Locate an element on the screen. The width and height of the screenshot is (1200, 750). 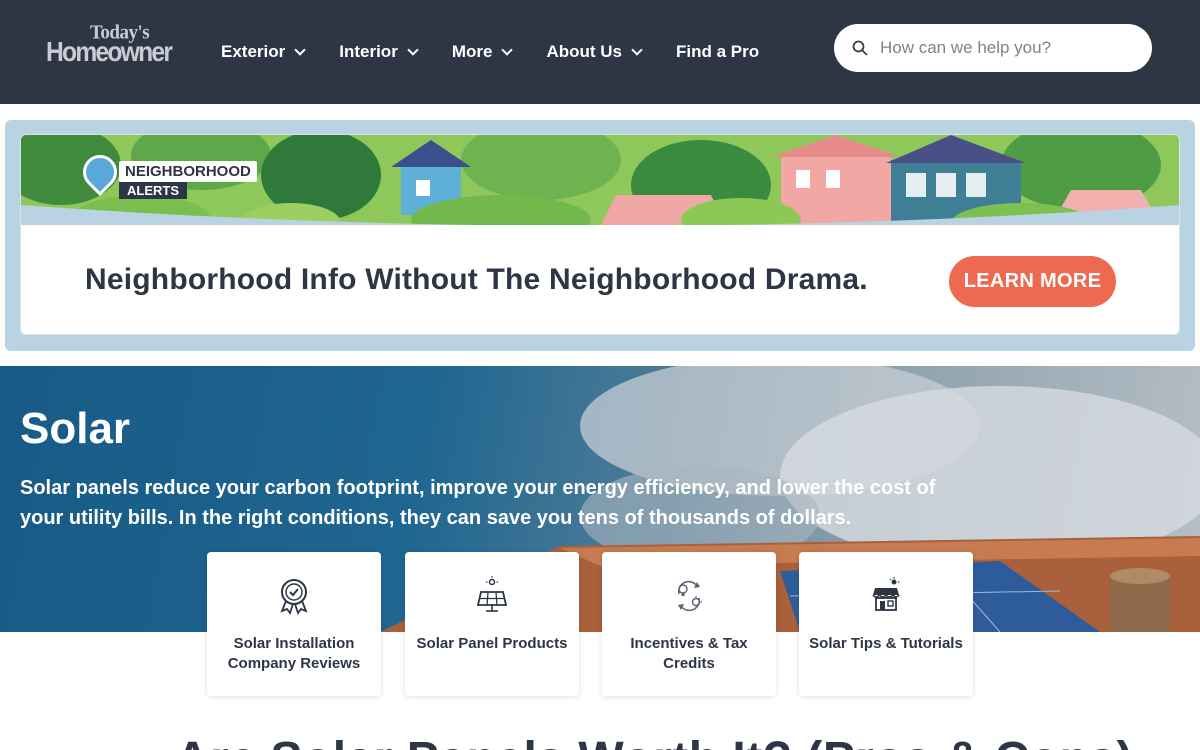
card-incentives-tax-credits: Incentives & Tax Credits is located at coordinates (689, 624).